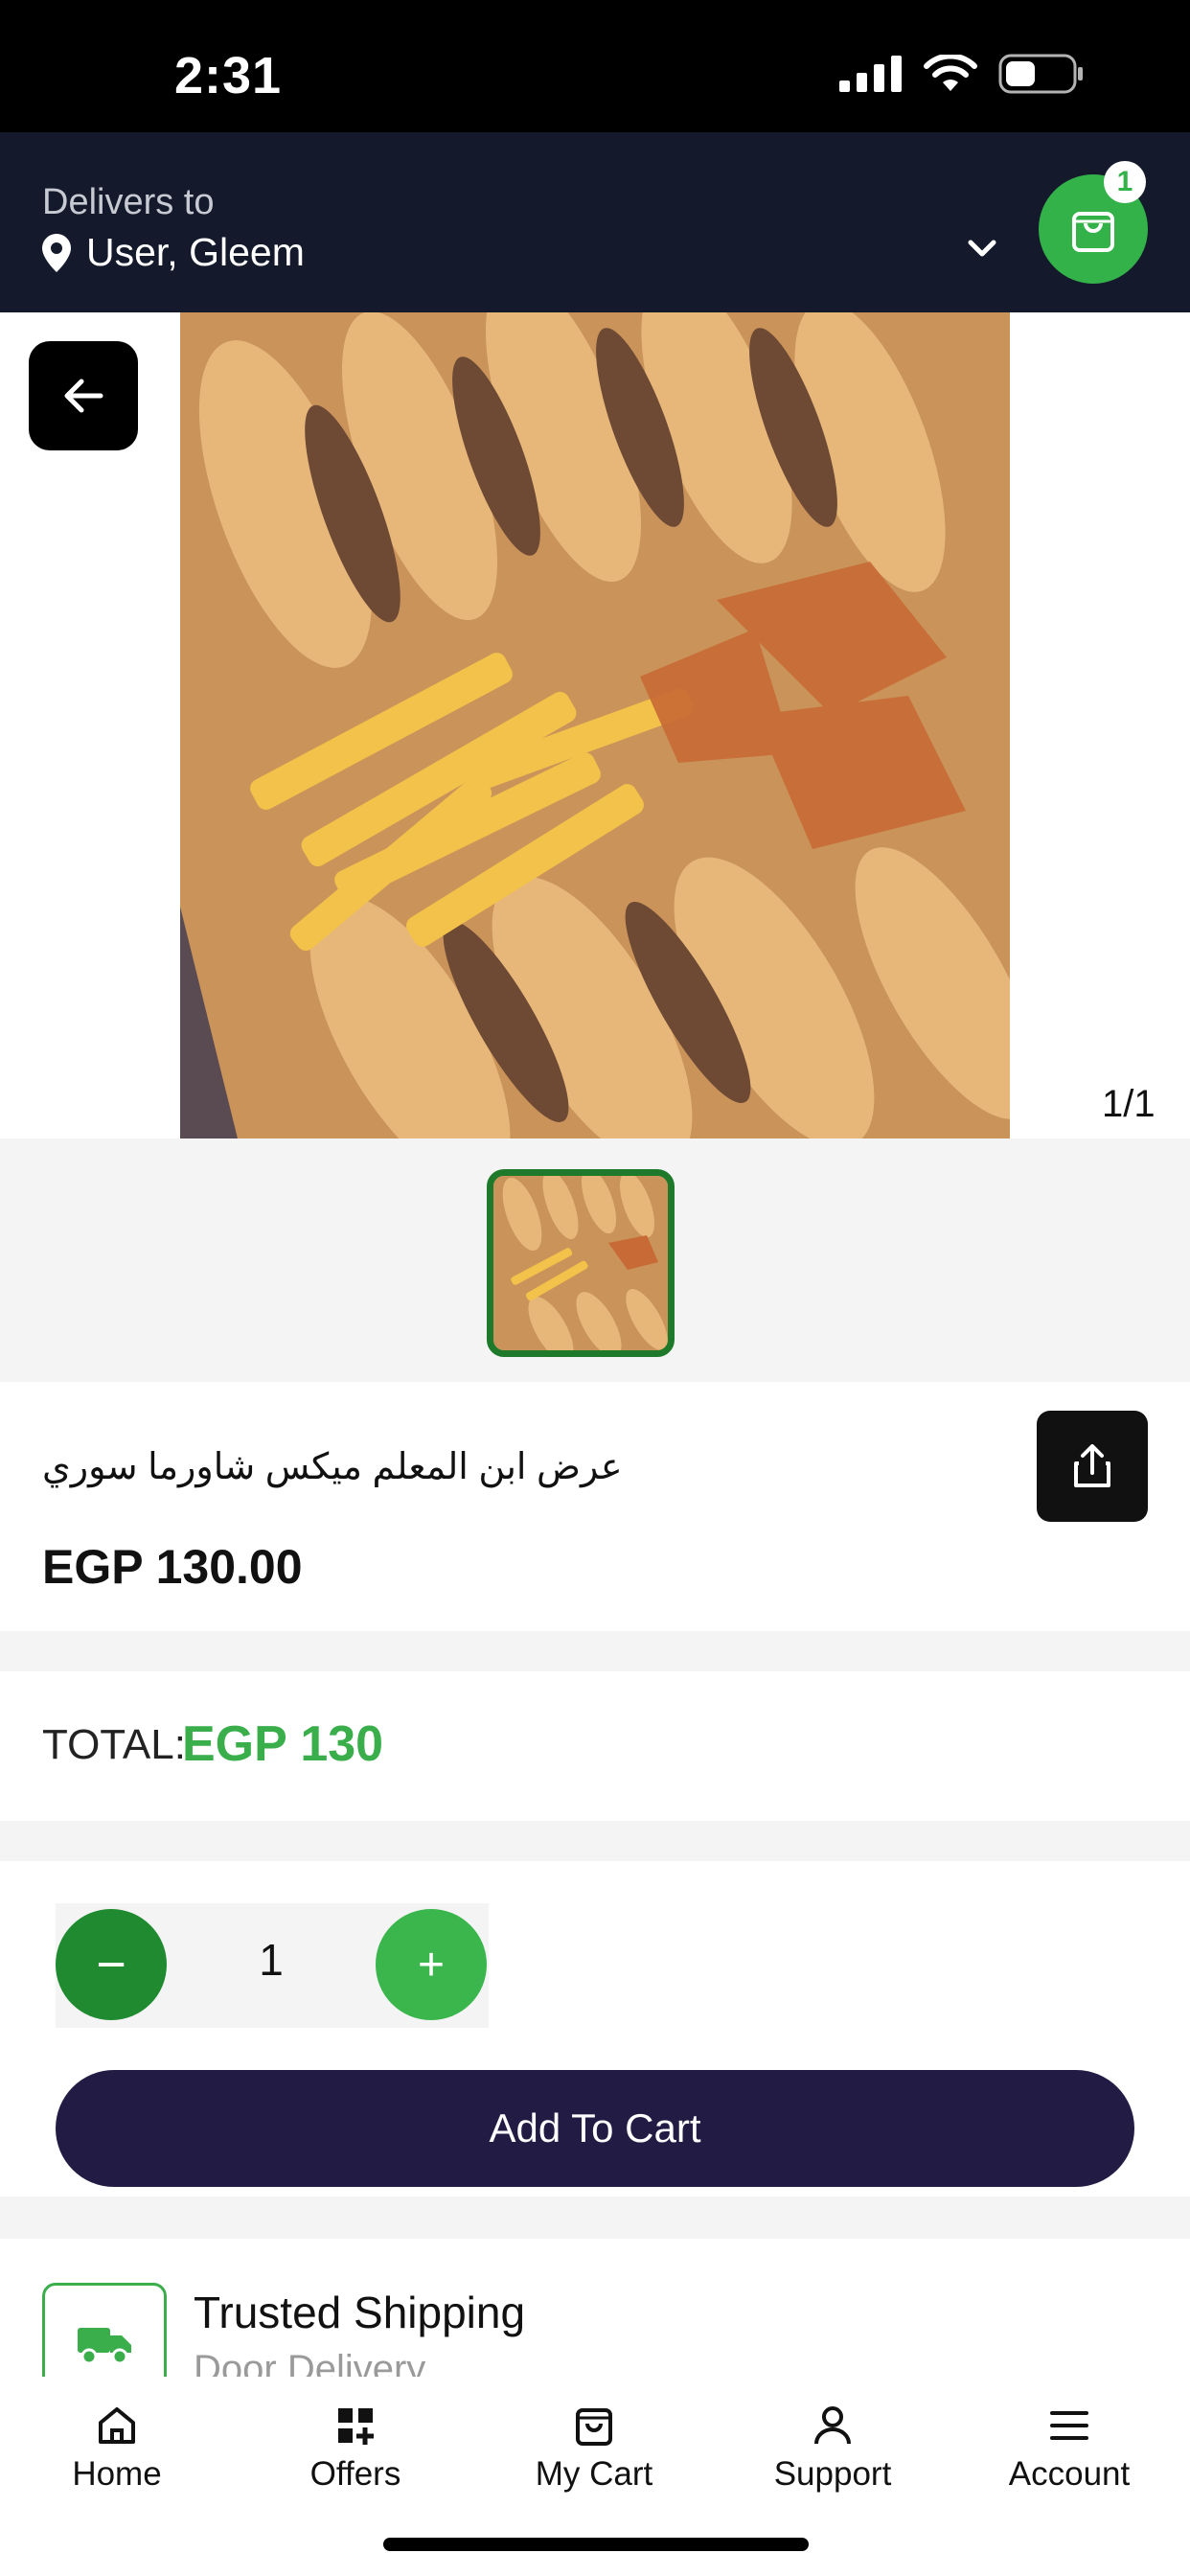 The image size is (1190, 2576). What do you see at coordinates (1069, 2449) in the screenshot?
I see `nav-account: Account` at bounding box center [1069, 2449].